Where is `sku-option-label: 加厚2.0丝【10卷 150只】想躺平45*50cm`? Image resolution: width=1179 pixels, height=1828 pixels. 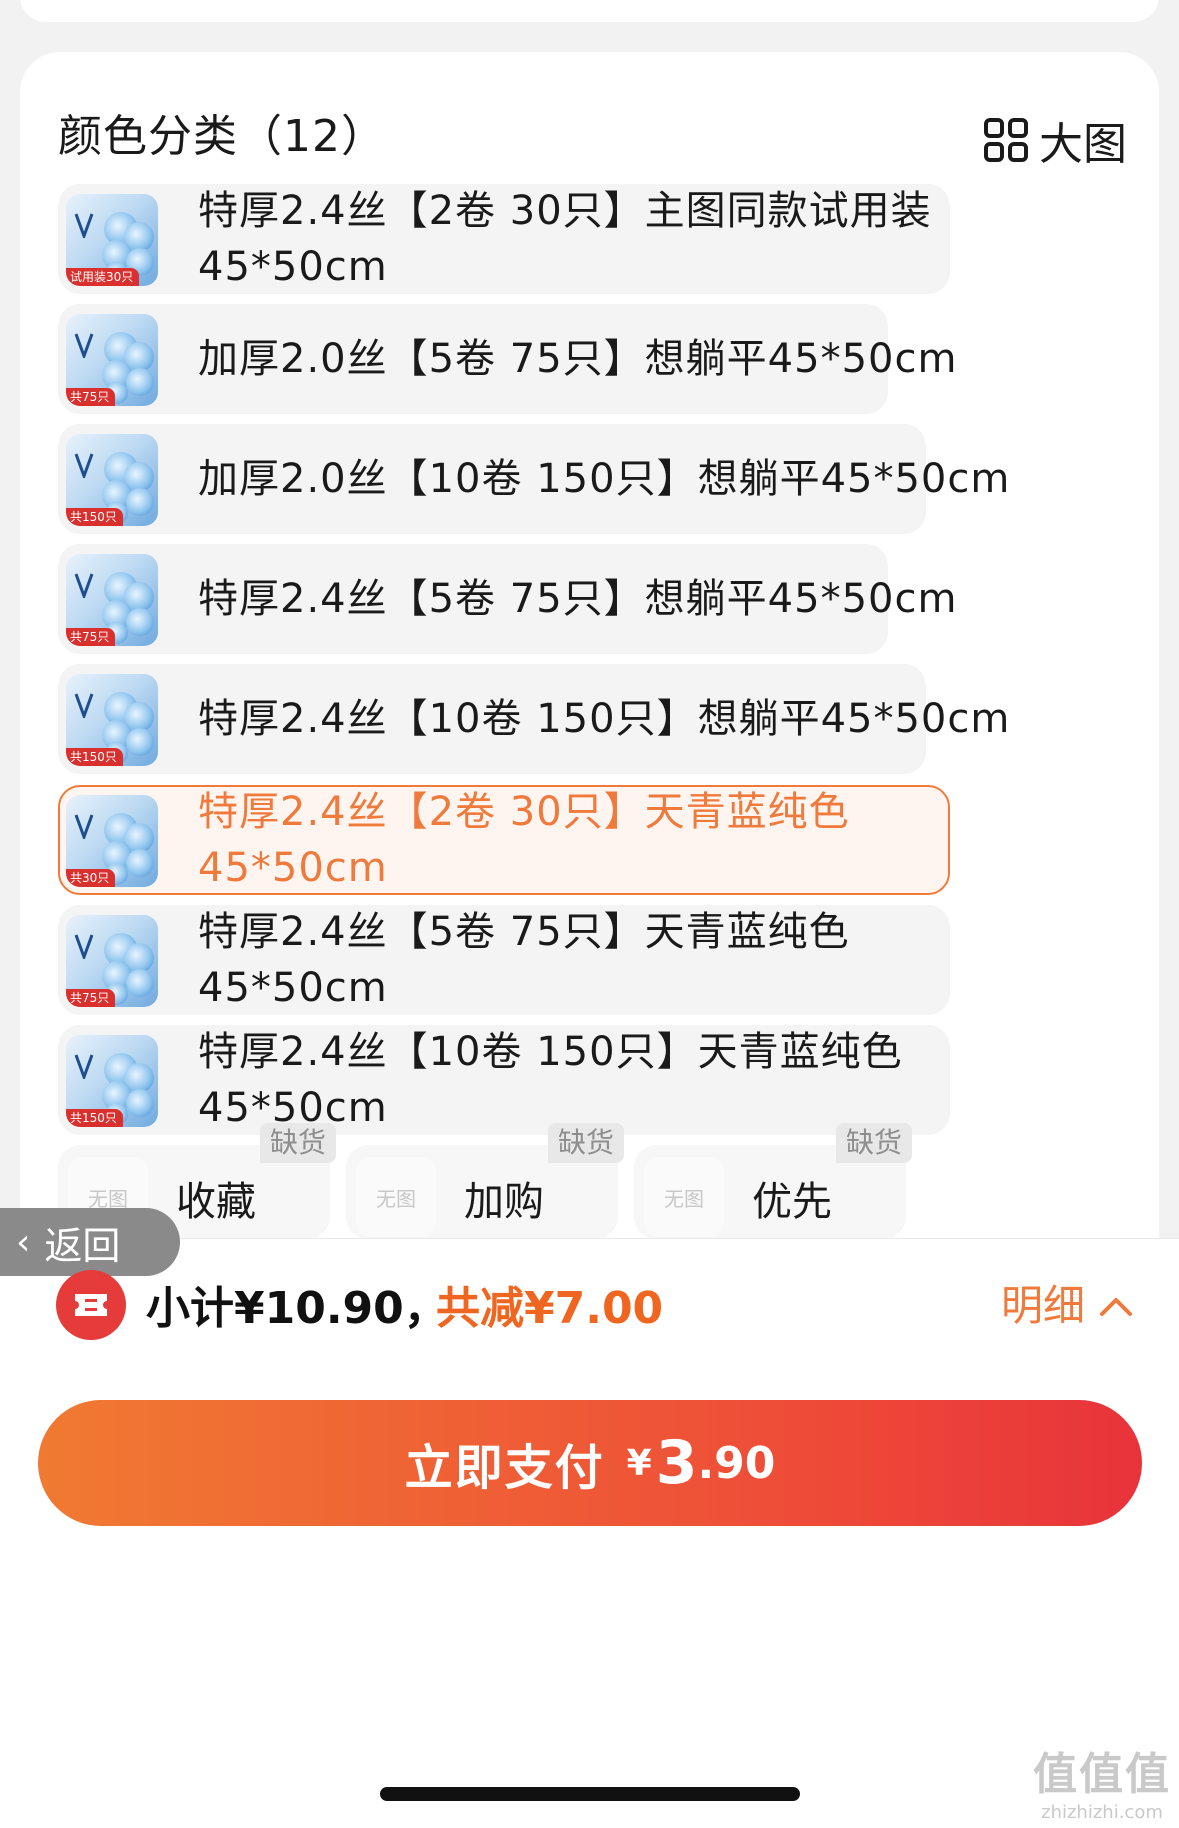
sku-option-label: 加厚2.0丝【10卷 150只】想躺平45*50cm is located at coordinates (604, 479).